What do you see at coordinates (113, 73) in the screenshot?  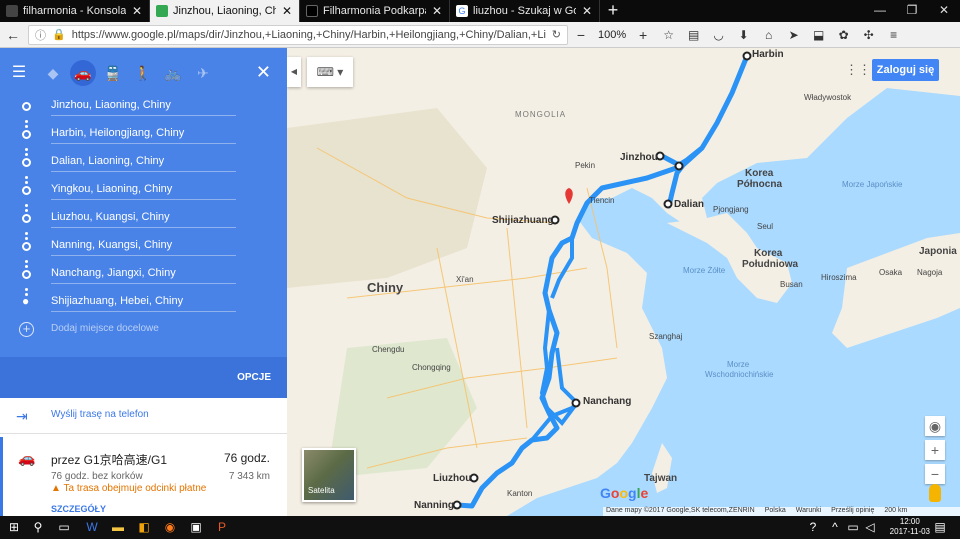 I see `transit-icon: 🚆` at bounding box center [113, 73].